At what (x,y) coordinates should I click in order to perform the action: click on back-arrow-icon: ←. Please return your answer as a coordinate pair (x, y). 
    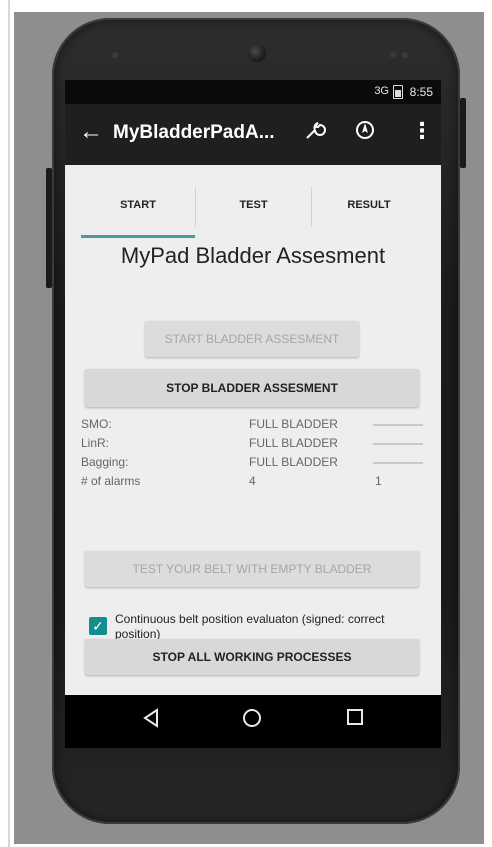
    Looking at the image, I should click on (91, 132).